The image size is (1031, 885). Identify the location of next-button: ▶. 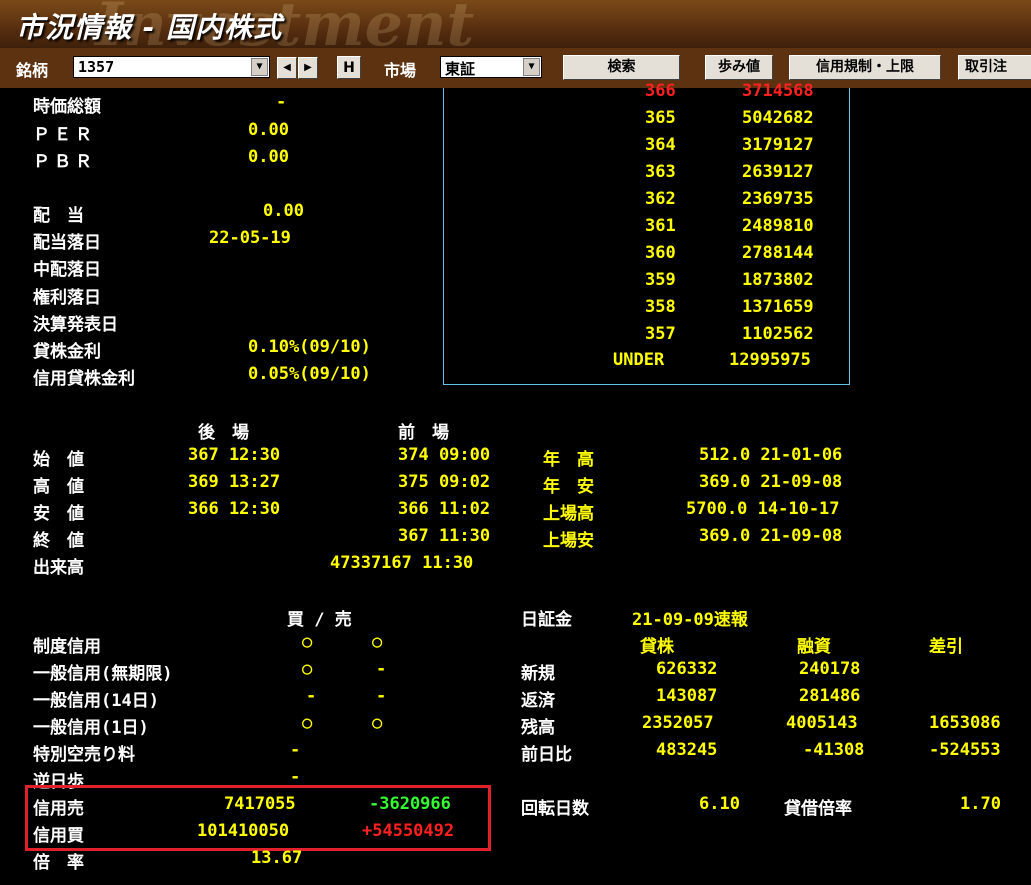
(308, 68).